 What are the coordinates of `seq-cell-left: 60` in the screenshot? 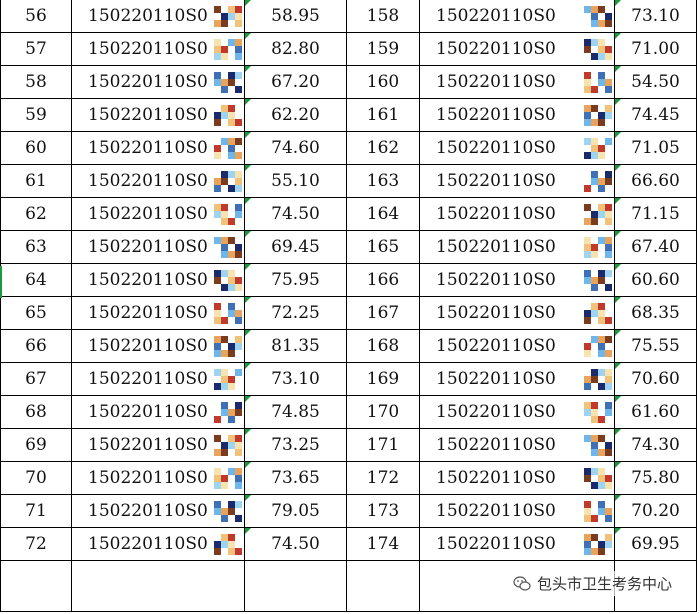 It's located at (36, 148).